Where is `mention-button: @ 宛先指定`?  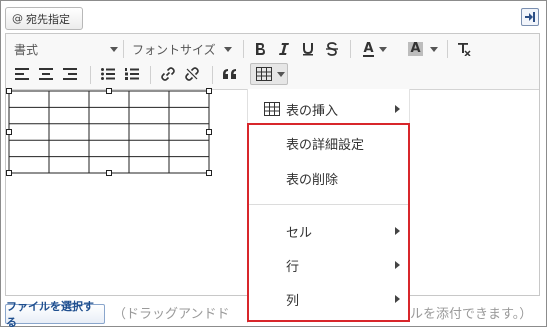
mention-button: @ 宛先指定 is located at coordinates (44, 18).